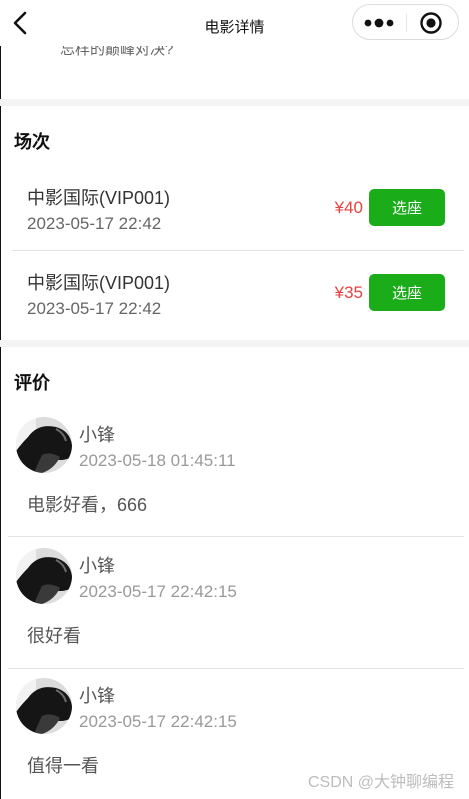 The width and height of the screenshot is (469, 799). I want to click on comment-text: 很好看, so click(54, 636).